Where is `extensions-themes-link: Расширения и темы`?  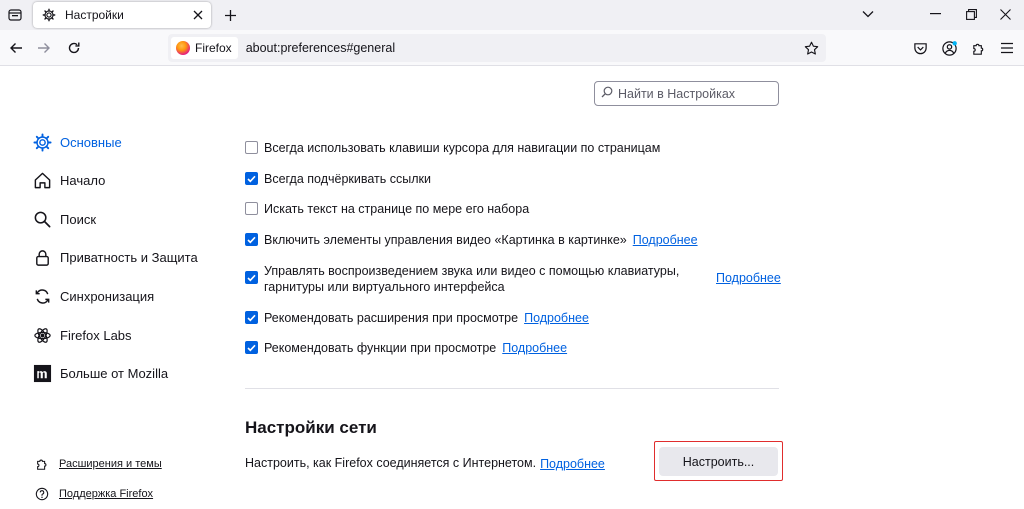
extensions-themes-link: Расширения и темы is located at coordinates (98, 464).